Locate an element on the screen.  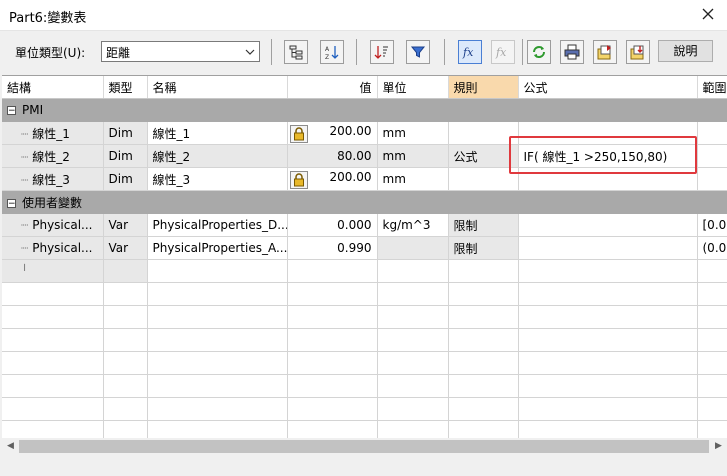
import-icon is located at coordinates (637, 52).